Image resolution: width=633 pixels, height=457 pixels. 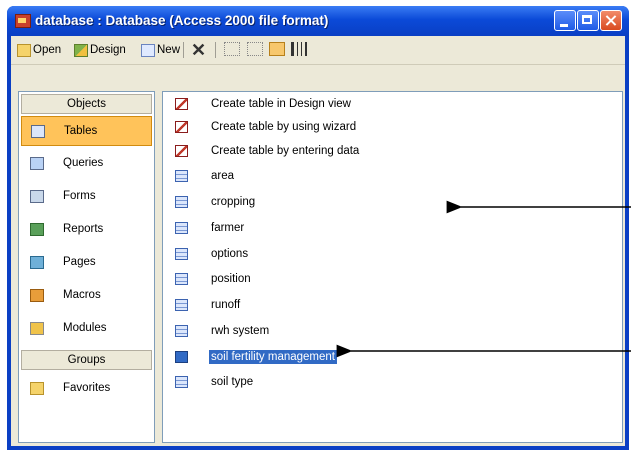 I want to click on objects-macros: Macros, so click(x=86, y=295).